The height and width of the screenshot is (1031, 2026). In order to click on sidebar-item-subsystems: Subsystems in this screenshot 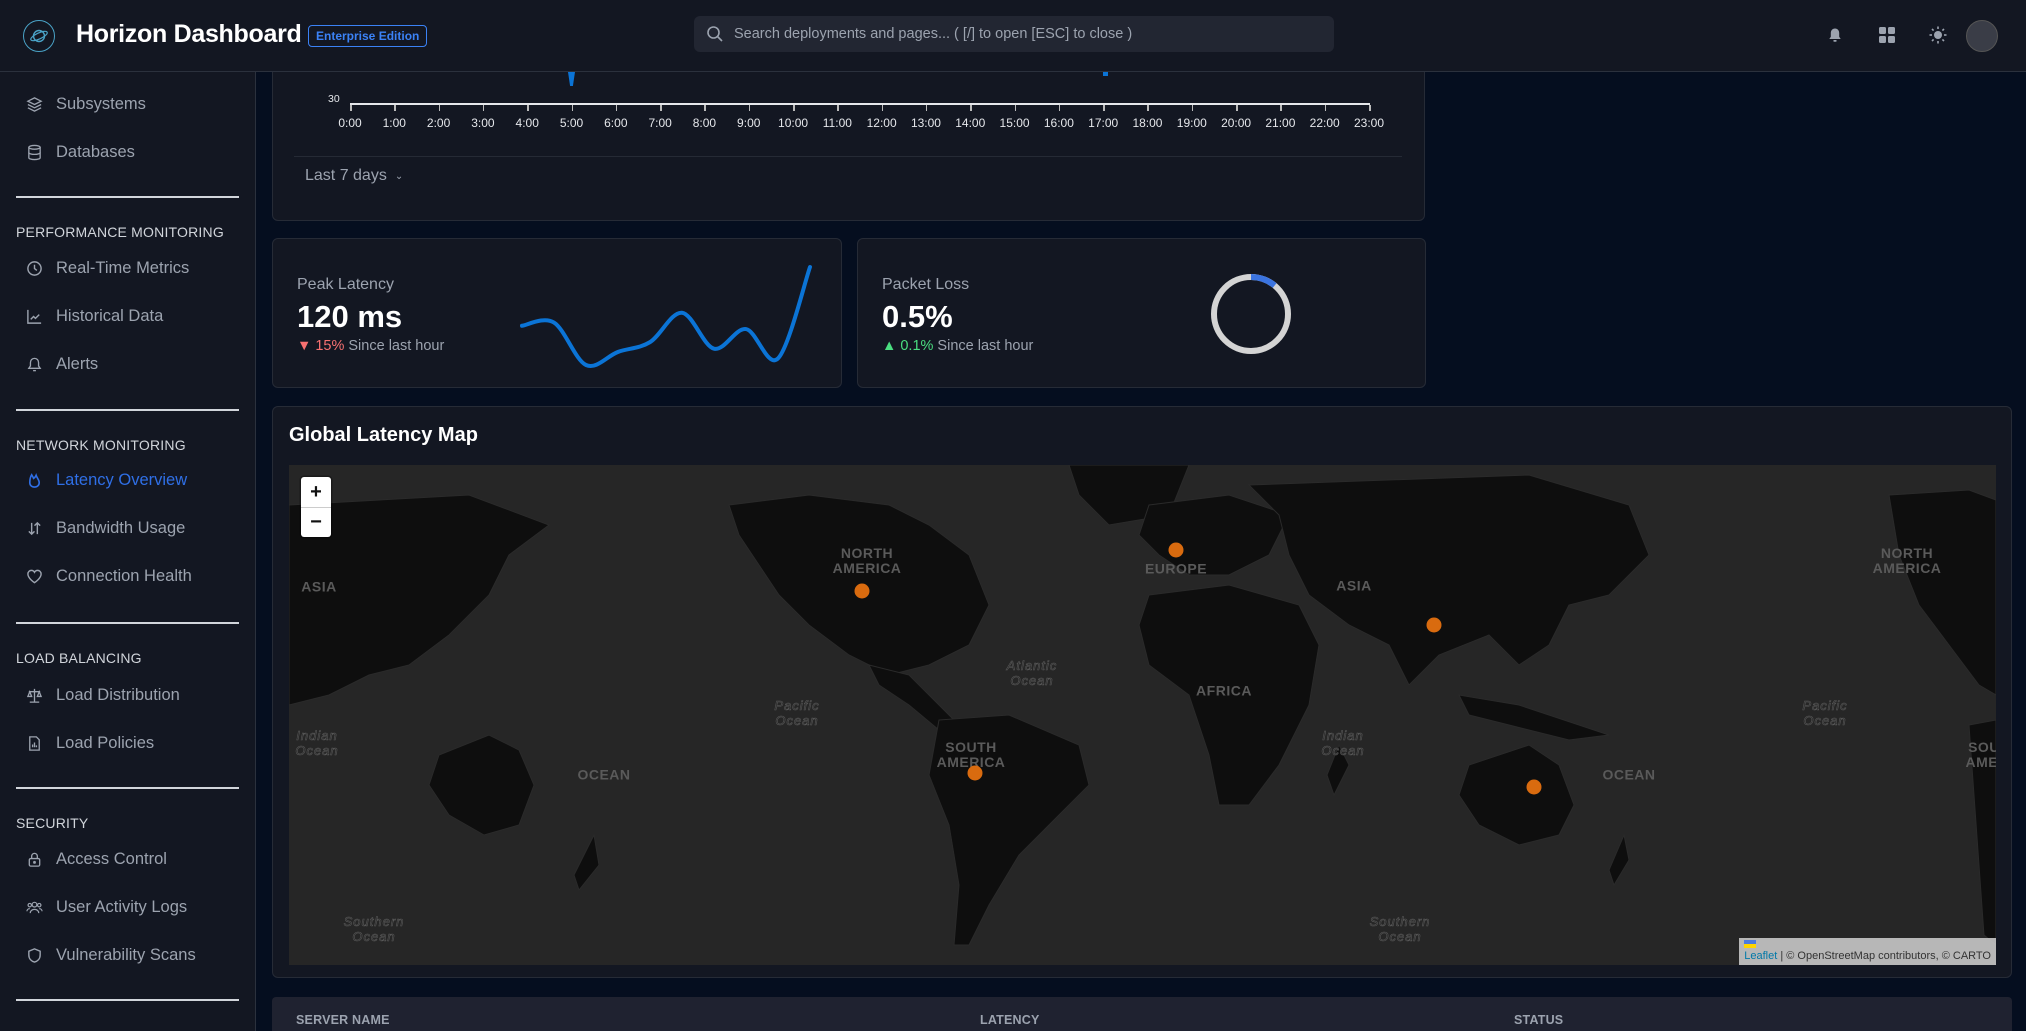, I will do `click(85, 104)`.